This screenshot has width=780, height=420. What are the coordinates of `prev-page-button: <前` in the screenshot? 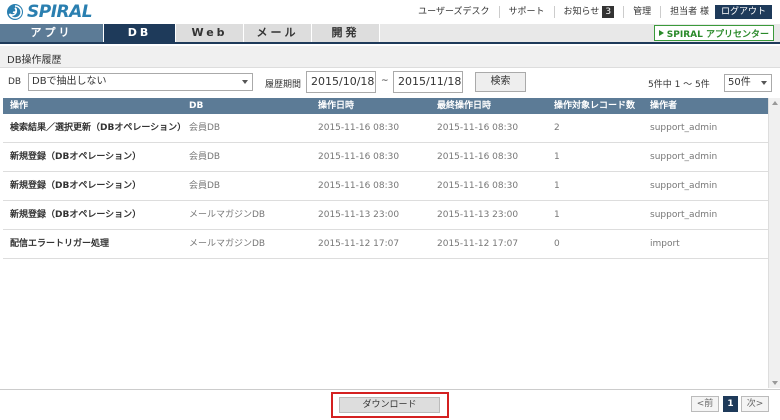 It's located at (705, 404).